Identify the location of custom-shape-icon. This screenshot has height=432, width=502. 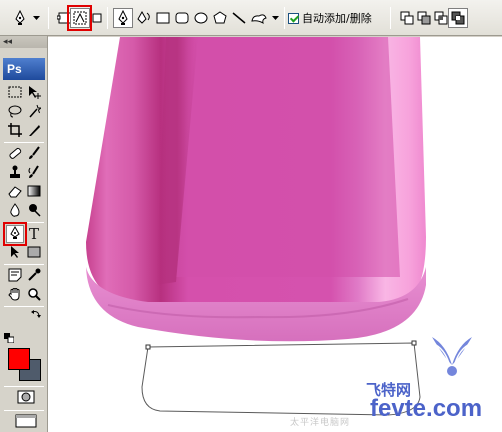
(259, 18).